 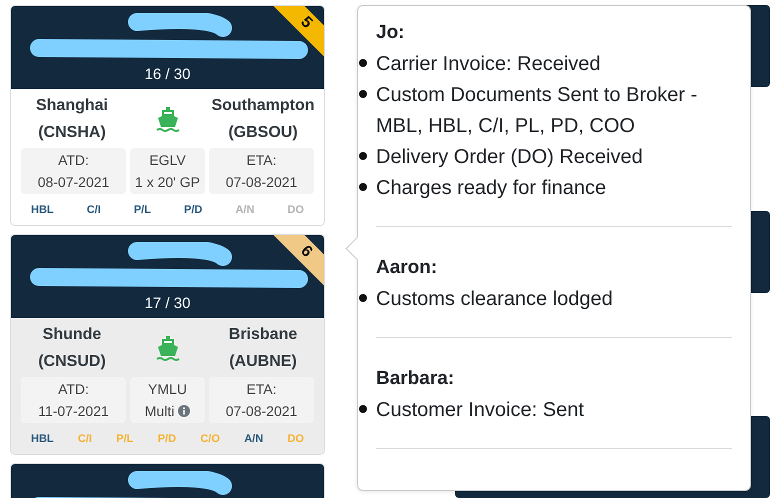 I want to click on note-text: Carrier Invoice: Received, so click(x=488, y=64).